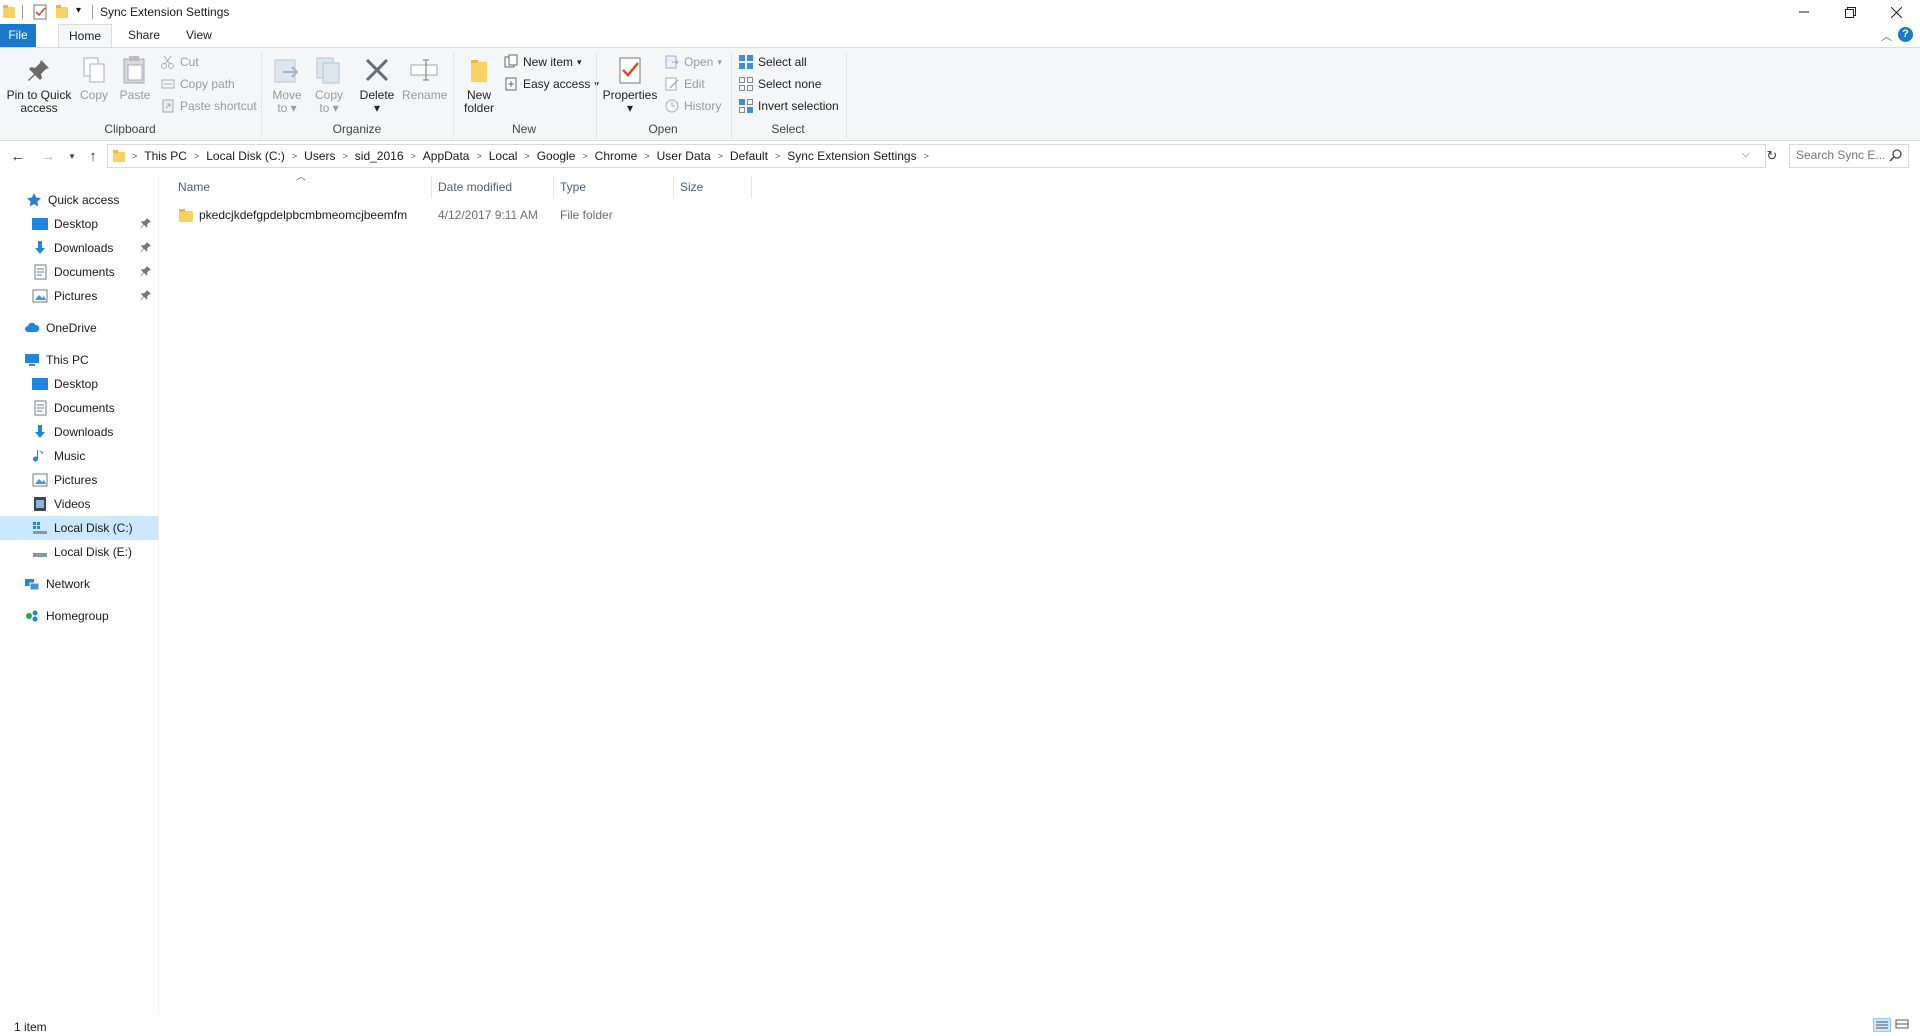 Image resolution: width=1920 pixels, height=1036 pixels. I want to click on tab-home: Home, so click(85, 36).